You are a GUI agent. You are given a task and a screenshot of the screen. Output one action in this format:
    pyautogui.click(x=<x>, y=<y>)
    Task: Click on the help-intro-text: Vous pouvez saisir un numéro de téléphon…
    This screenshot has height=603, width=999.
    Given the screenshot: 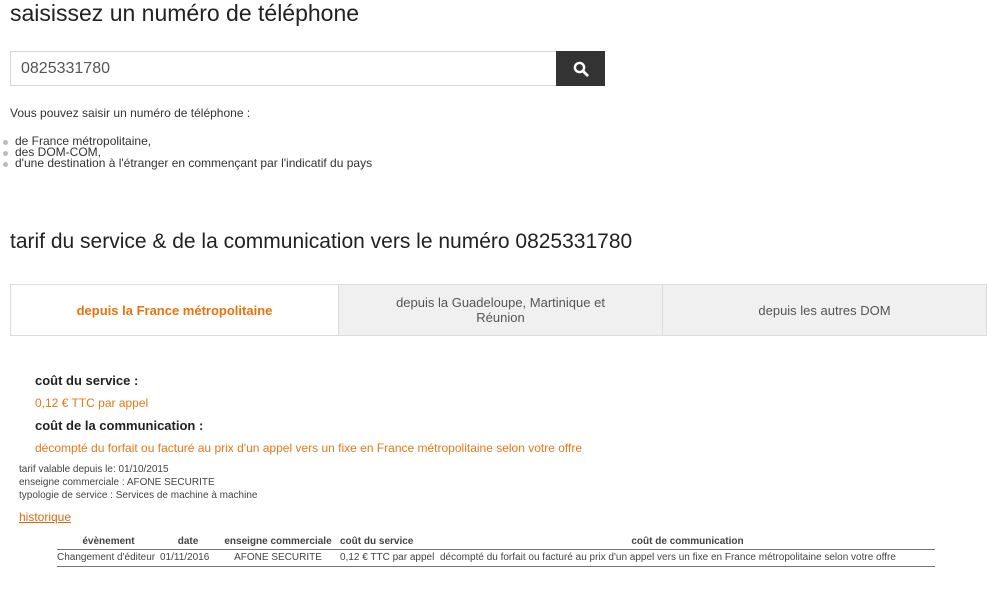 What is the action you would take?
    pyautogui.click(x=130, y=113)
    